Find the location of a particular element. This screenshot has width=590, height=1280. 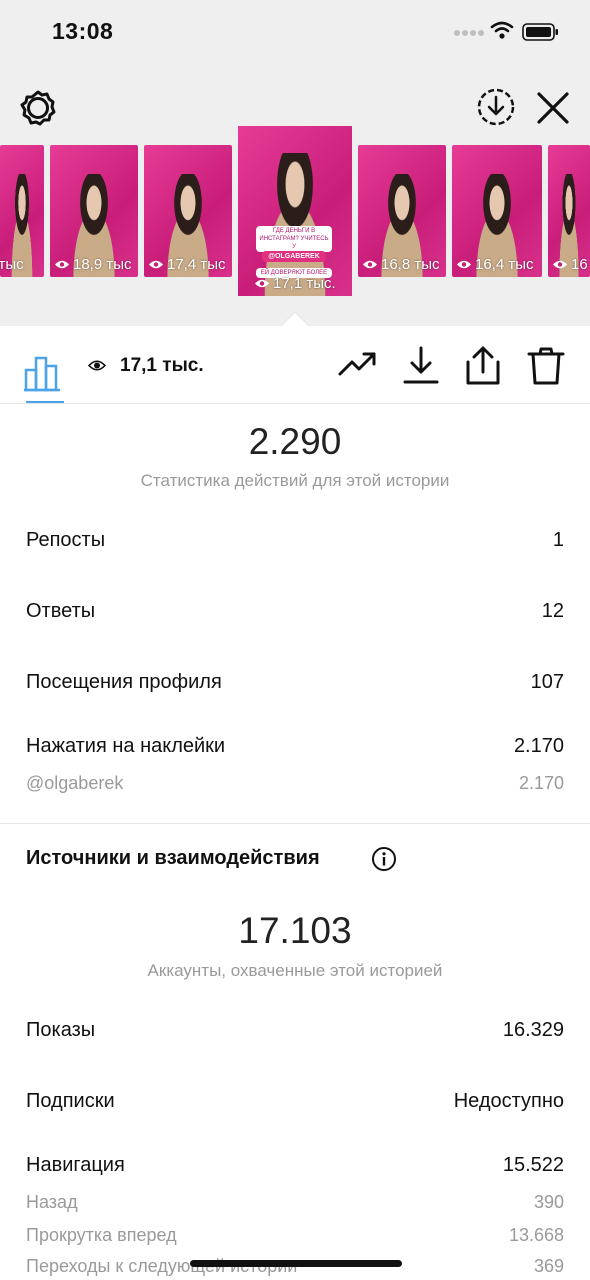

story-thumbnail: 16,8 тыс is located at coordinates (402, 211).